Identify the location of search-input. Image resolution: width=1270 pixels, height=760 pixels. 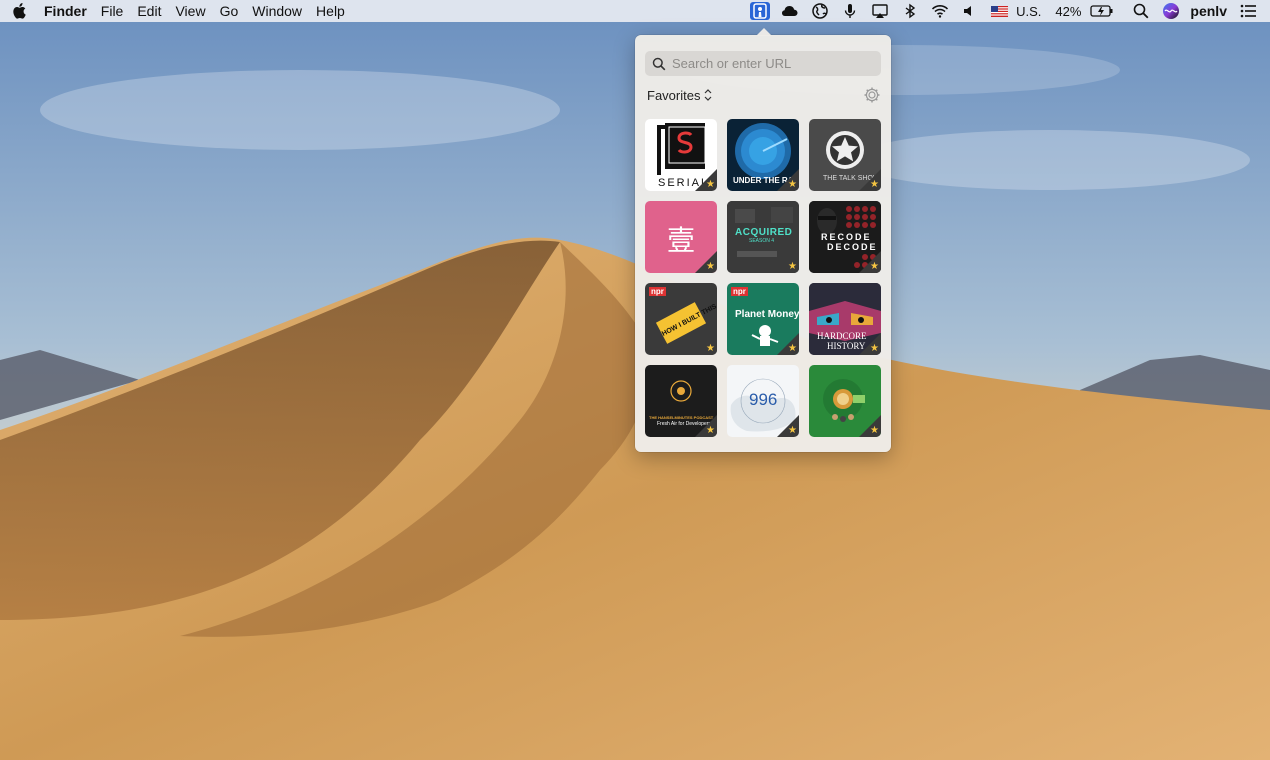
(772, 63).